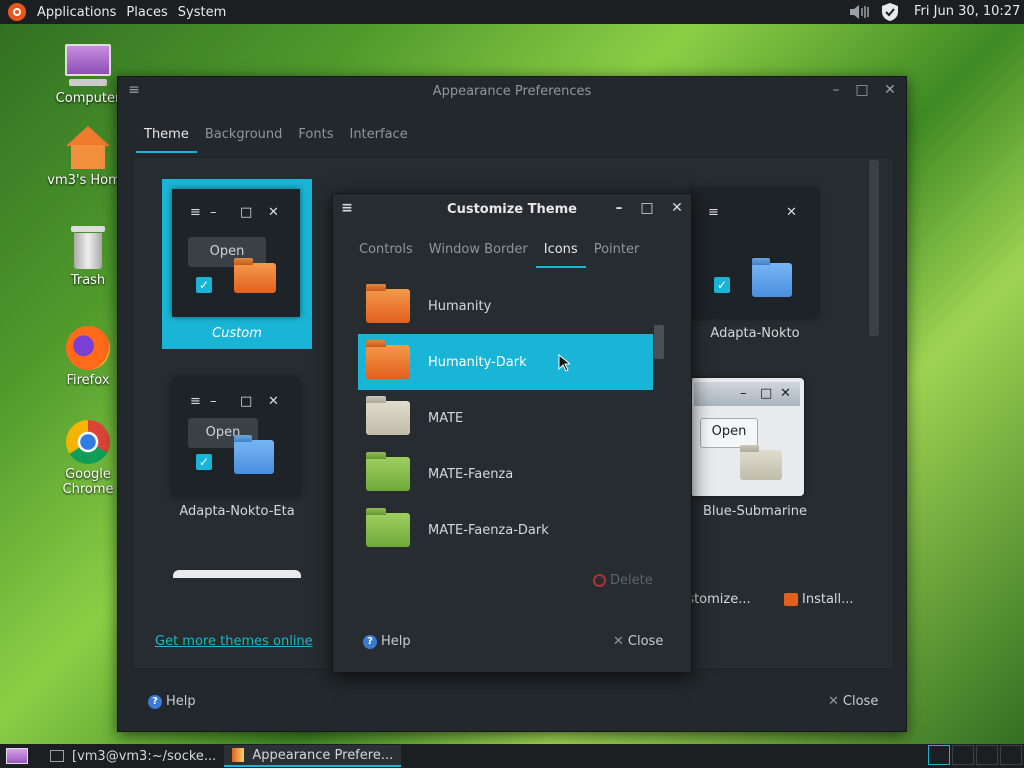  What do you see at coordinates (57, 756) in the screenshot?
I see `terminal-icon` at bounding box center [57, 756].